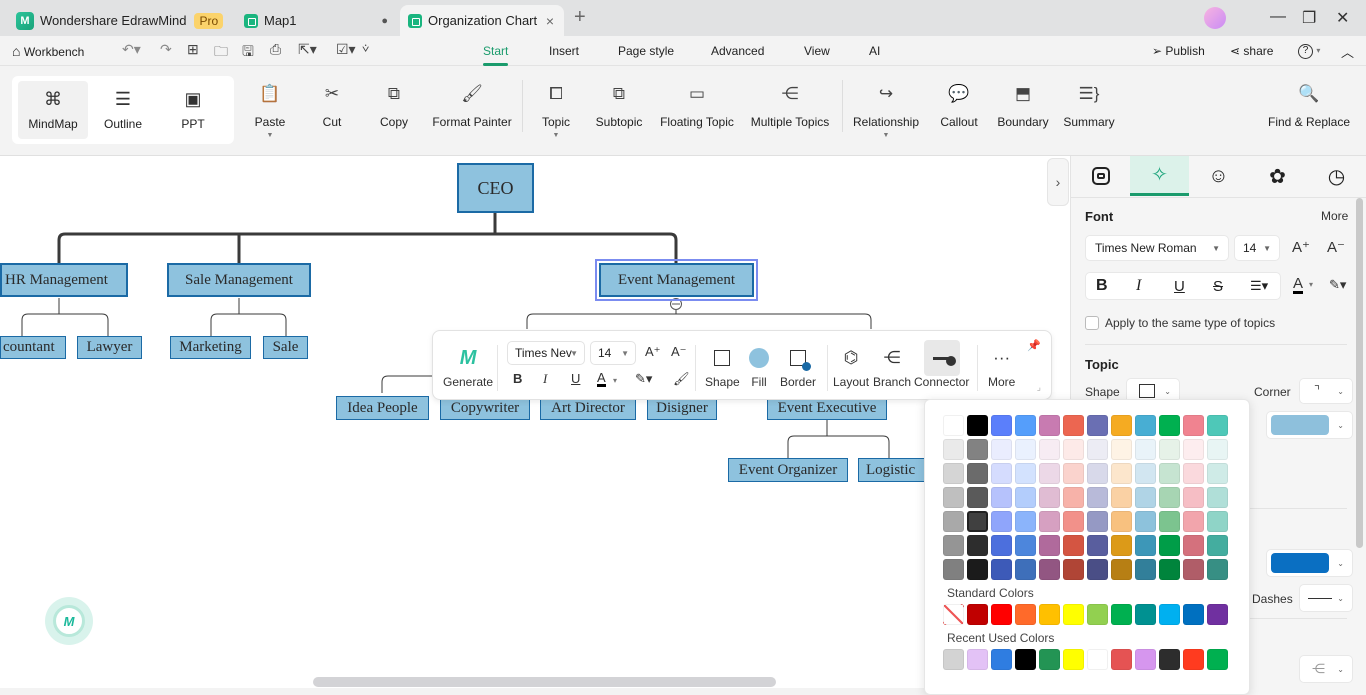 This screenshot has width=1366, height=695. Describe the element at coordinates (1342, 18) in the screenshot. I see `close-window-button: ✕` at that location.